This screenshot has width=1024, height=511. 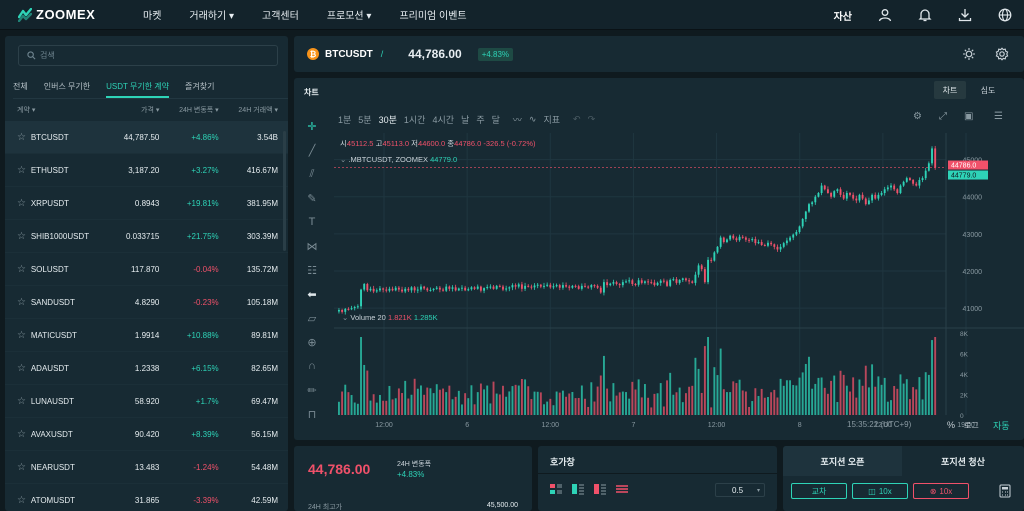 I want to click on crosshair-icon: ✛, so click(x=312, y=126).